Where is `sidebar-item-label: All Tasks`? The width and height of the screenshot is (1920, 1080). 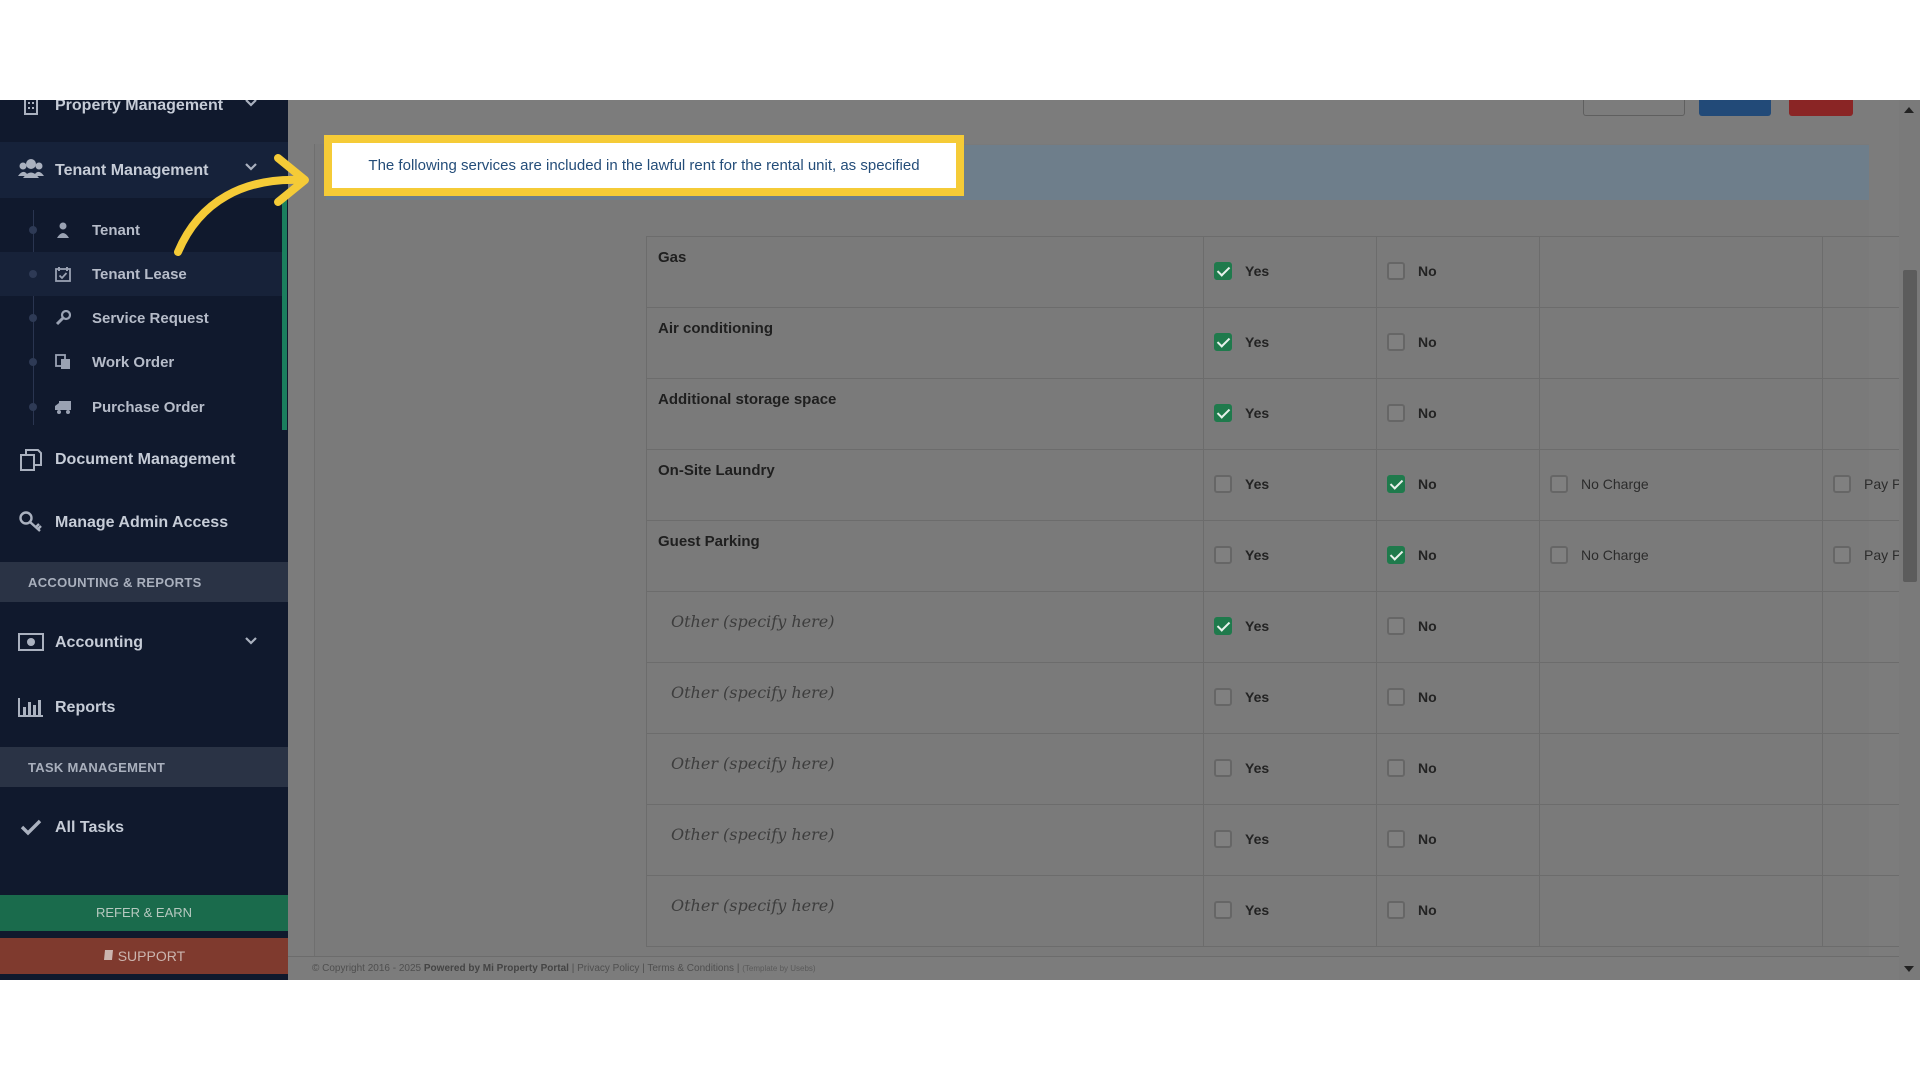
sidebar-item-label: All Tasks is located at coordinates (90, 827).